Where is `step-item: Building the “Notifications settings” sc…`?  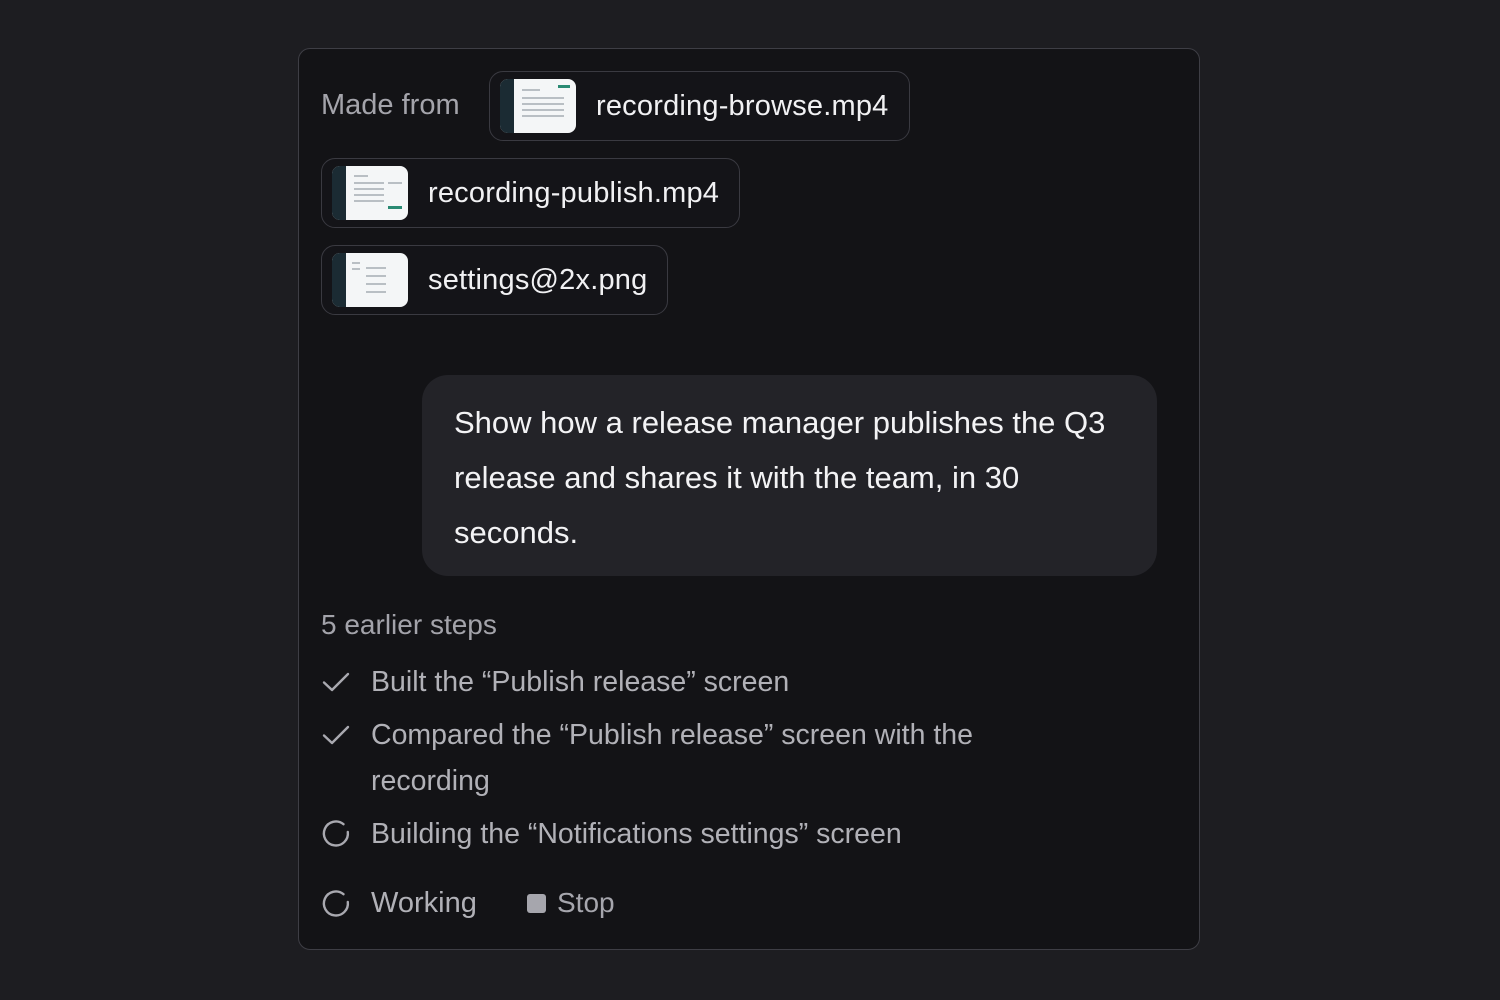
step-item: Building the “Notifications settings” sc… is located at coordinates (701, 837).